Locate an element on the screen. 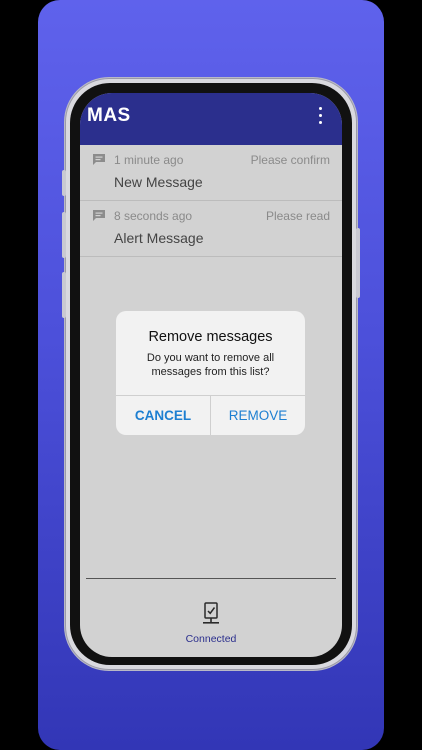 This screenshot has width=422, height=750. app-title: MAS is located at coordinates (109, 115).